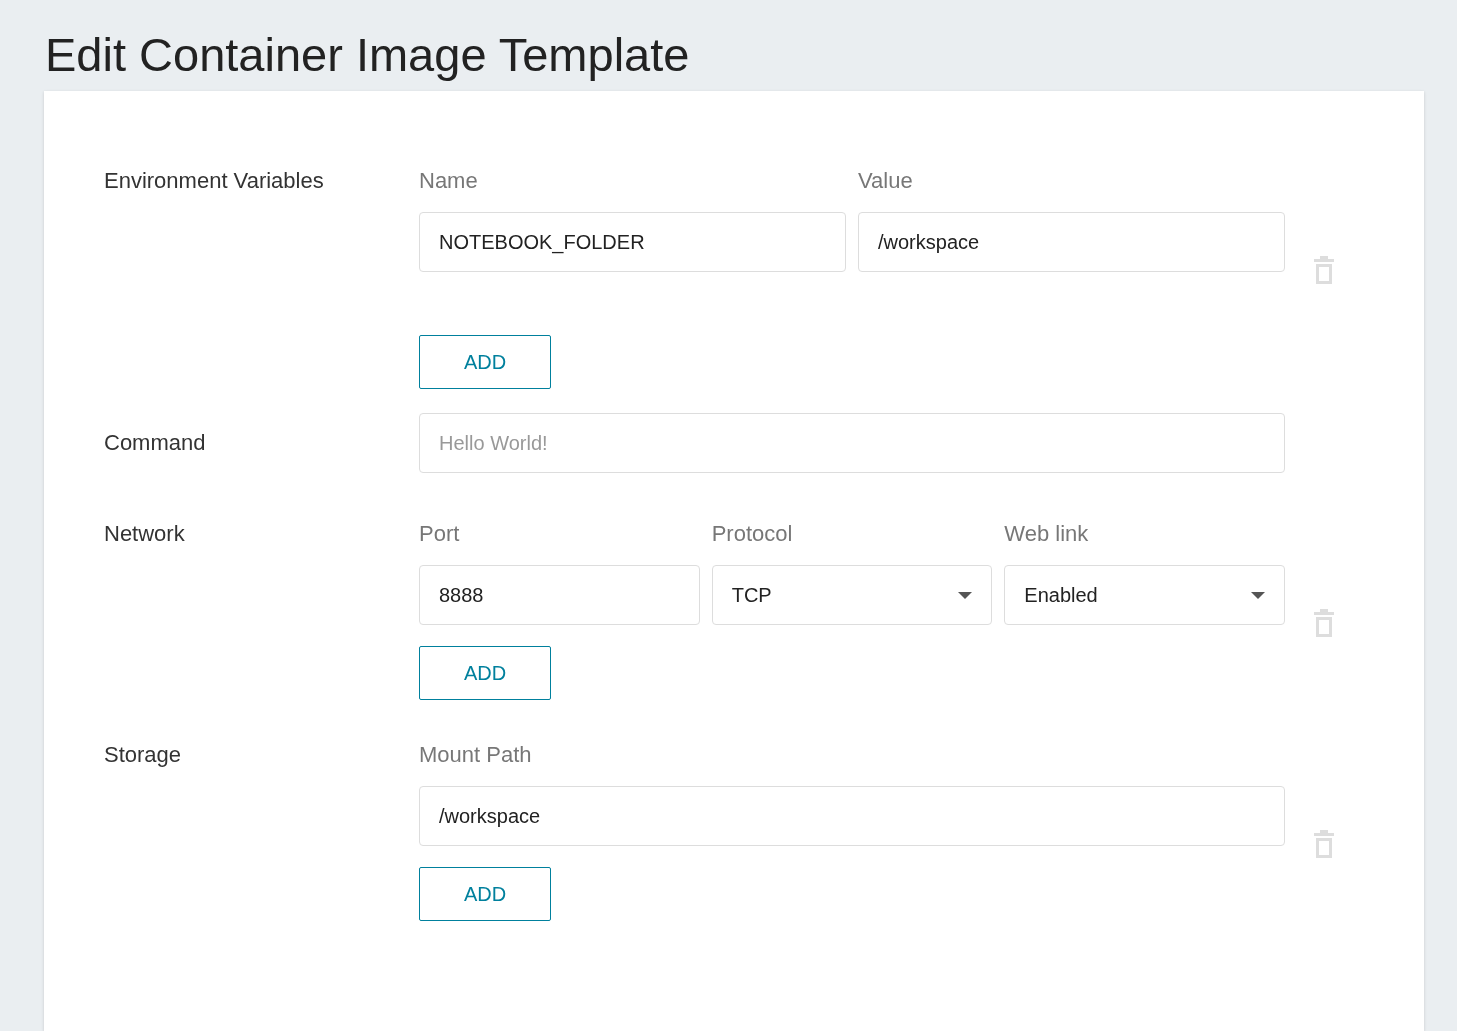  Describe the element at coordinates (852, 443) in the screenshot. I see `command-field: Hello World!` at that location.